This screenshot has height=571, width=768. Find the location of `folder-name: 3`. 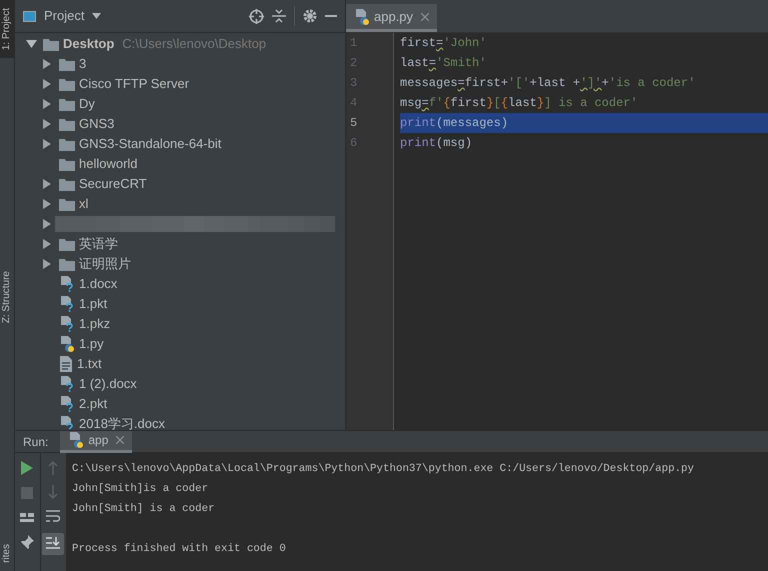

folder-name: 3 is located at coordinates (82, 64).